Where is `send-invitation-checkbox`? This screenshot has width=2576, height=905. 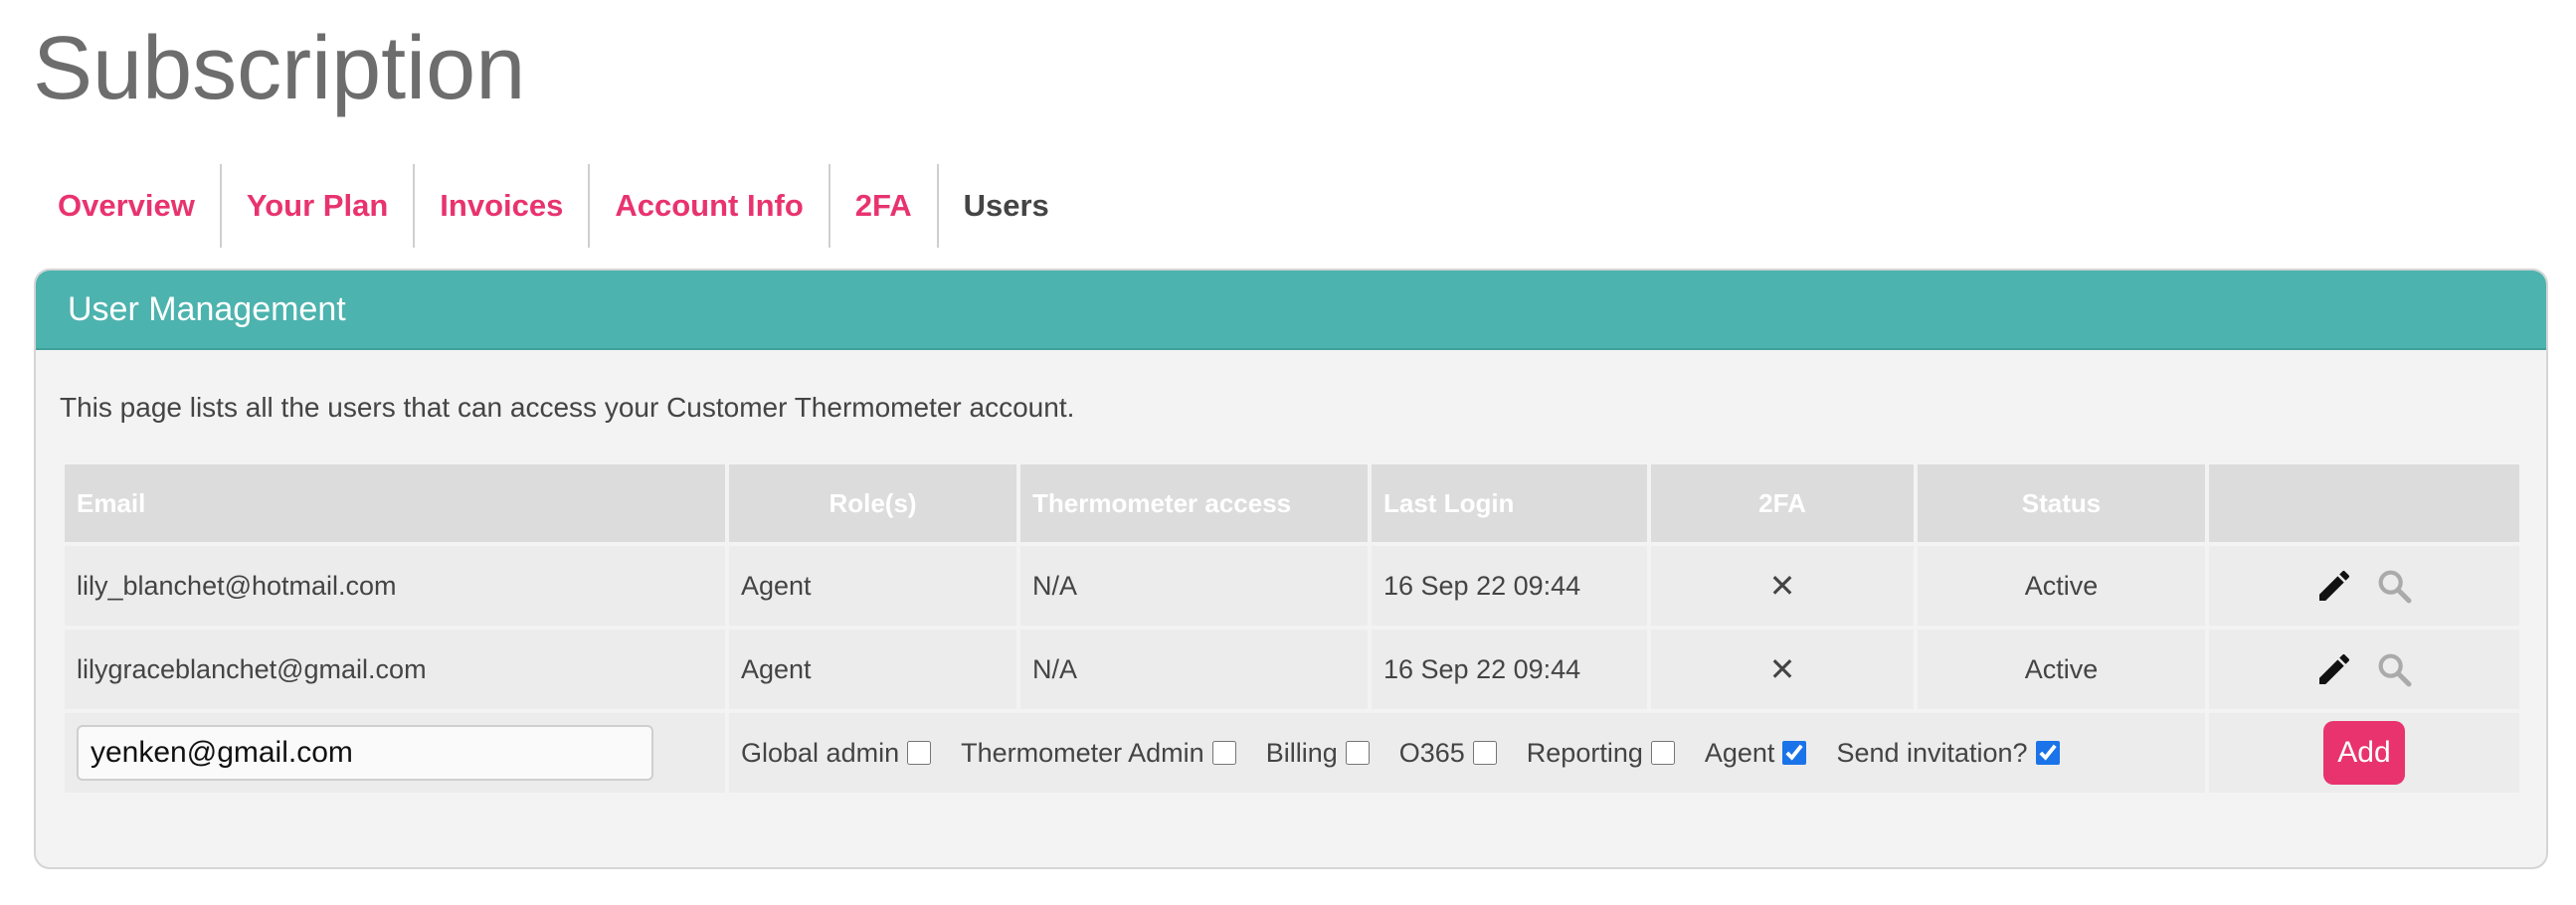
send-invitation-checkbox is located at coordinates (2047, 753).